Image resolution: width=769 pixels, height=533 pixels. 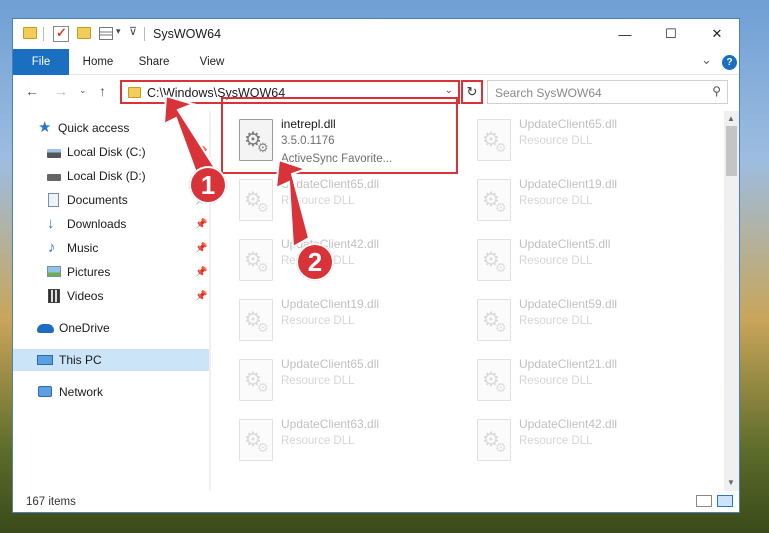 What do you see at coordinates (30, 33) in the screenshot?
I see `folder-icon` at bounding box center [30, 33].